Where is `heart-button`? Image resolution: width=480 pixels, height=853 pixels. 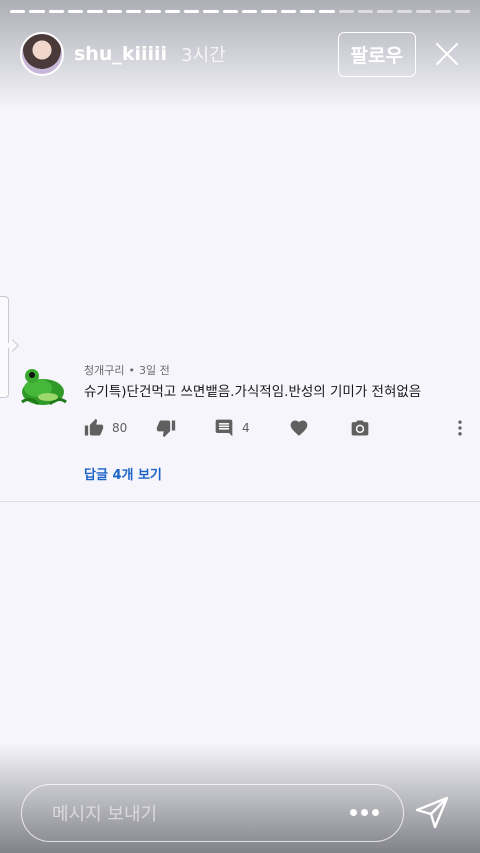 heart-button is located at coordinates (299, 428).